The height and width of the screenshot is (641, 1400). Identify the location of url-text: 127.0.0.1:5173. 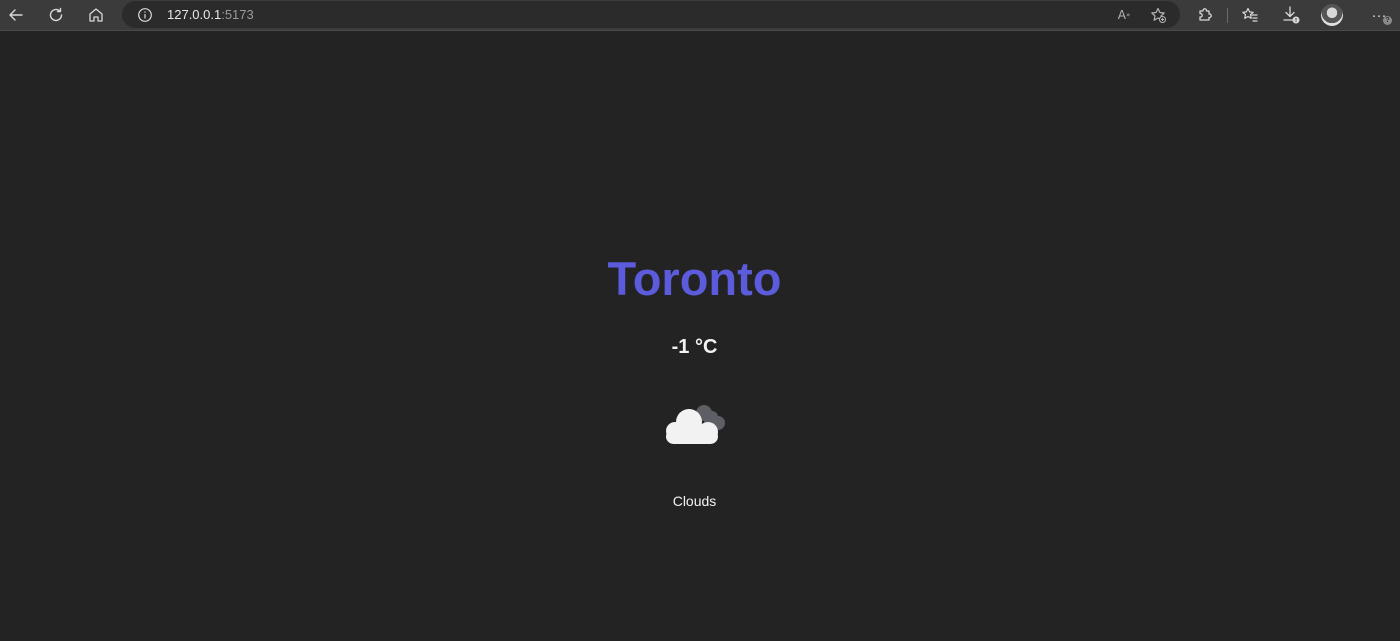
(210, 14).